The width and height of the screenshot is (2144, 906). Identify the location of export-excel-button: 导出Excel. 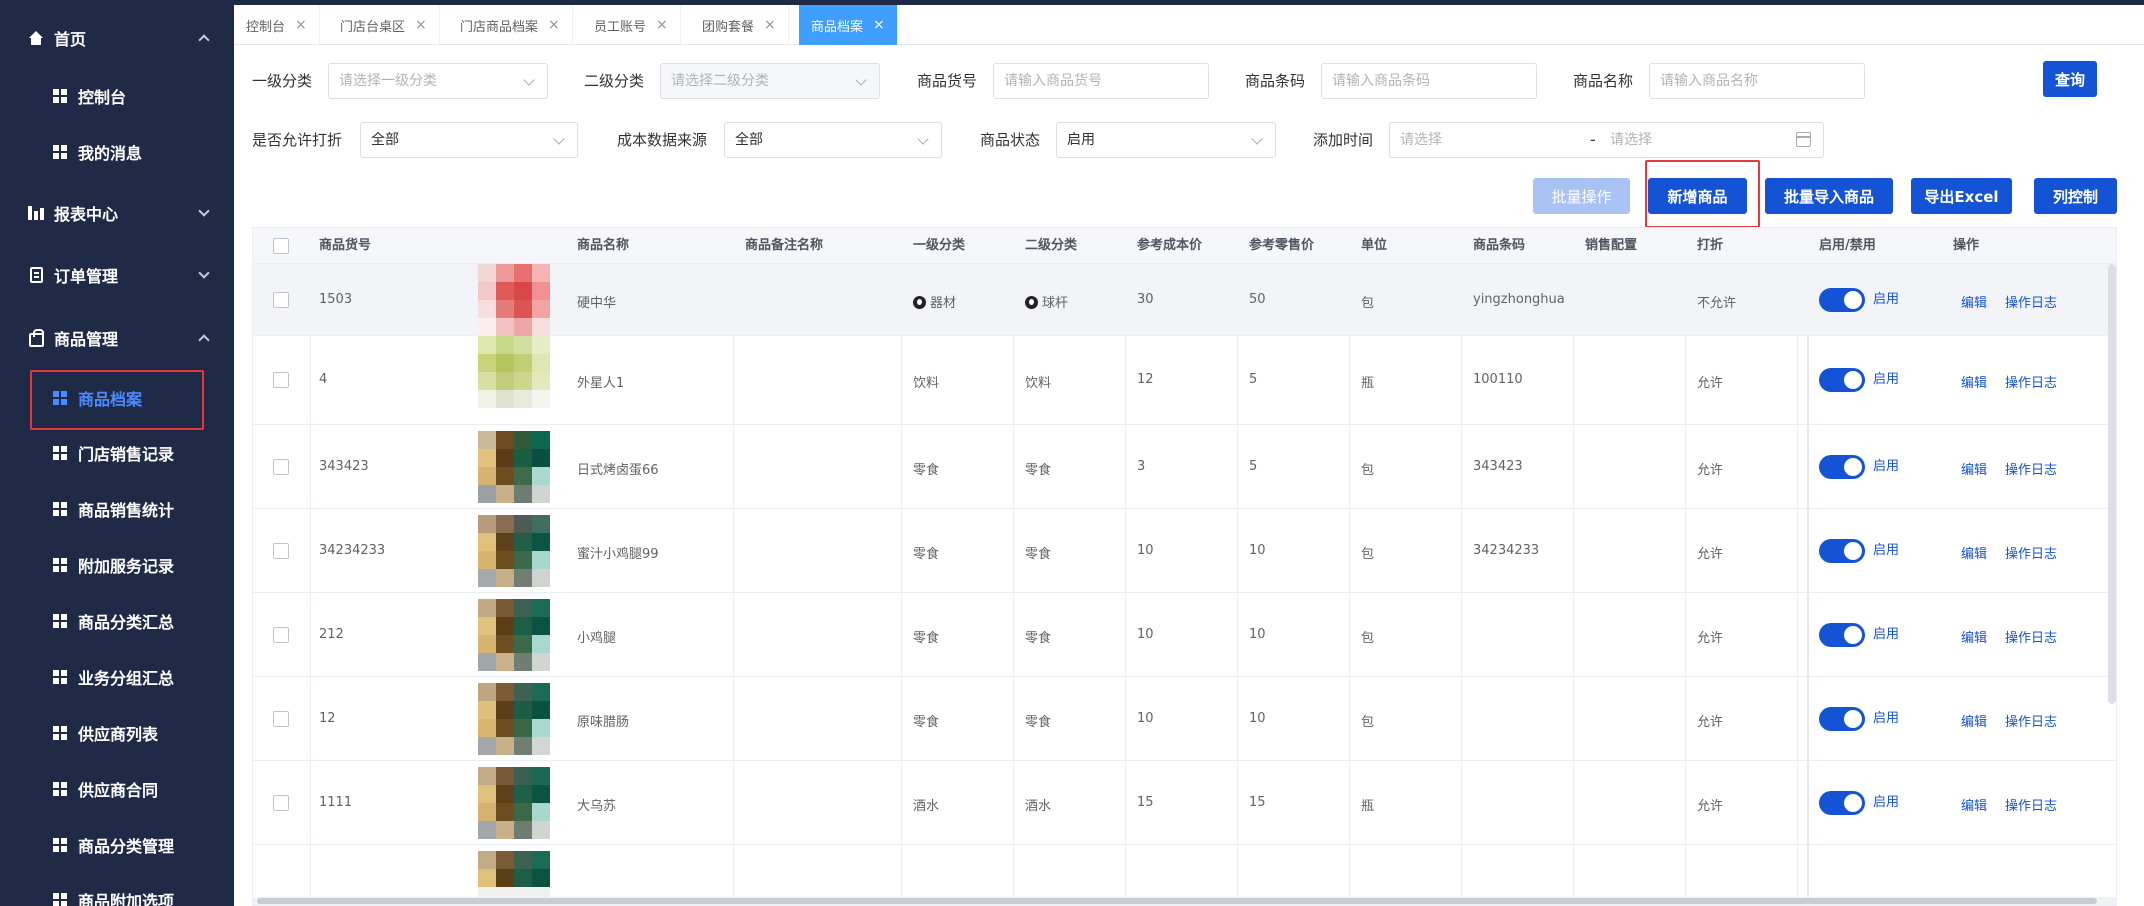
(1961, 196).